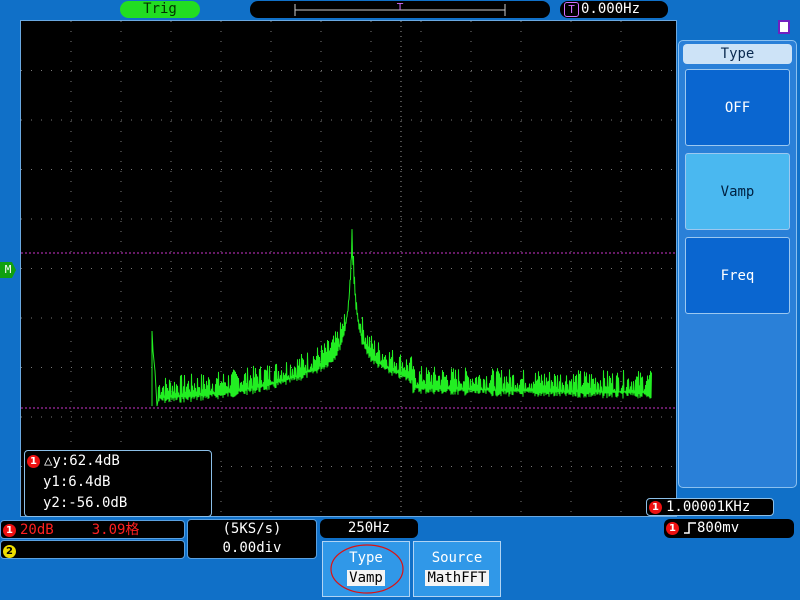 The height and width of the screenshot is (600, 800). What do you see at coordinates (92, 549) in the screenshot?
I see `channel2-status: 2` at bounding box center [92, 549].